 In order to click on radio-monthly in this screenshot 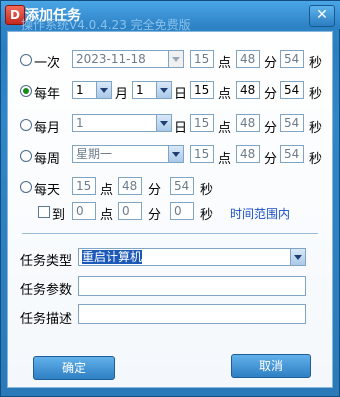, I will do `click(26, 125)`.